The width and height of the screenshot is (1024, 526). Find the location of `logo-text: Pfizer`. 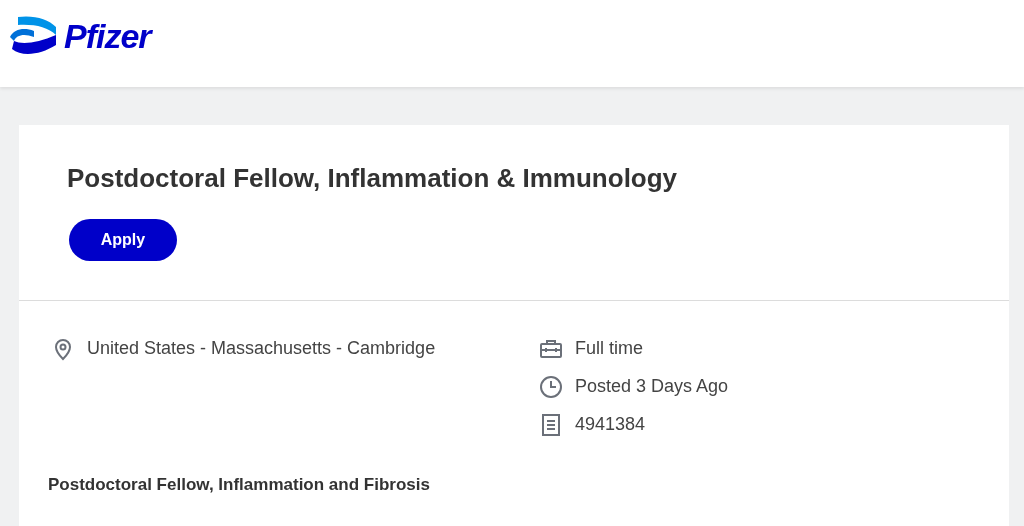

logo-text: Pfizer is located at coordinates (107, 36).